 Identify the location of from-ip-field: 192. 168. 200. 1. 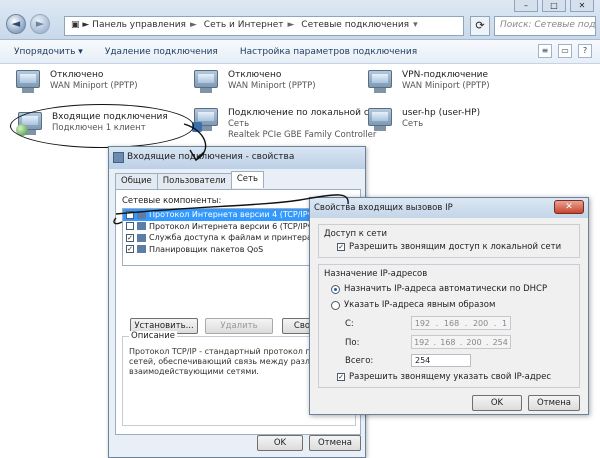
(461, 323).